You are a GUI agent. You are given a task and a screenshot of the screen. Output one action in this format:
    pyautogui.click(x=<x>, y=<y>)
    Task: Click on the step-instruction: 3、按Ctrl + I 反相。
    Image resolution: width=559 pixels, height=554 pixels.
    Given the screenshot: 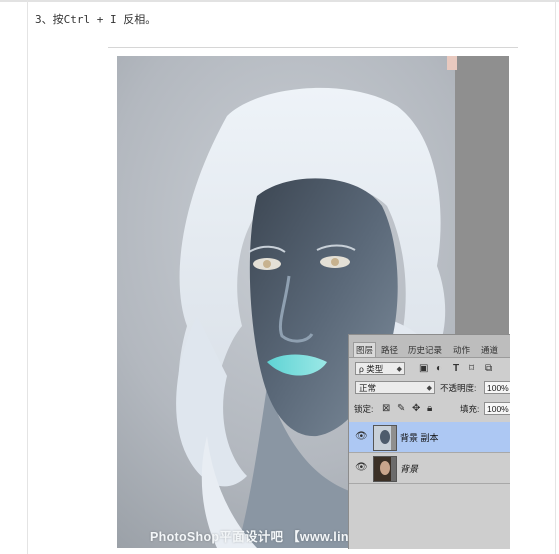 What is the action you would take?
    pyautogui.click(x=96, y=19)
    